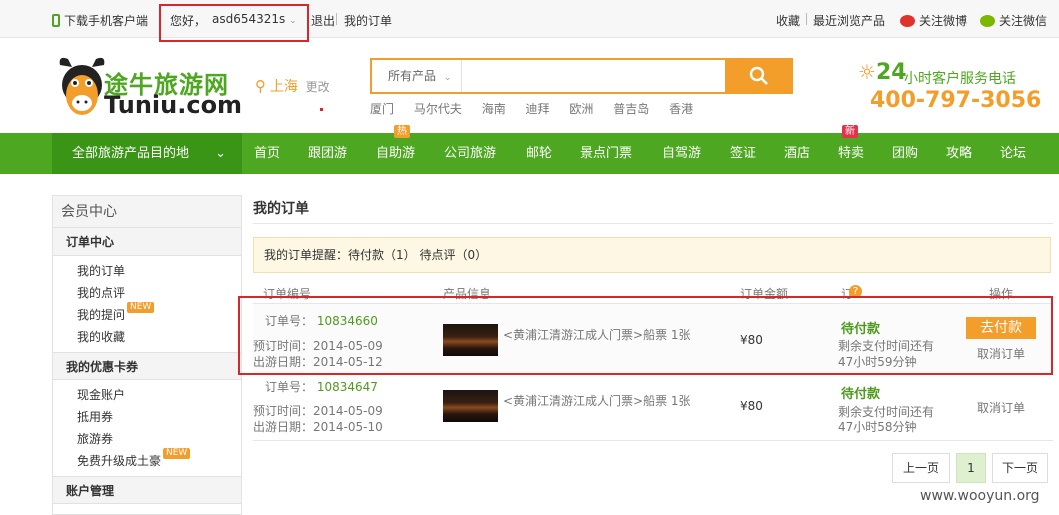  What do you see at coordinates (851, 149) in the screenshot?
I see `nav-item-flash-sale: 新 特卖` at bounding box center [851, 149].